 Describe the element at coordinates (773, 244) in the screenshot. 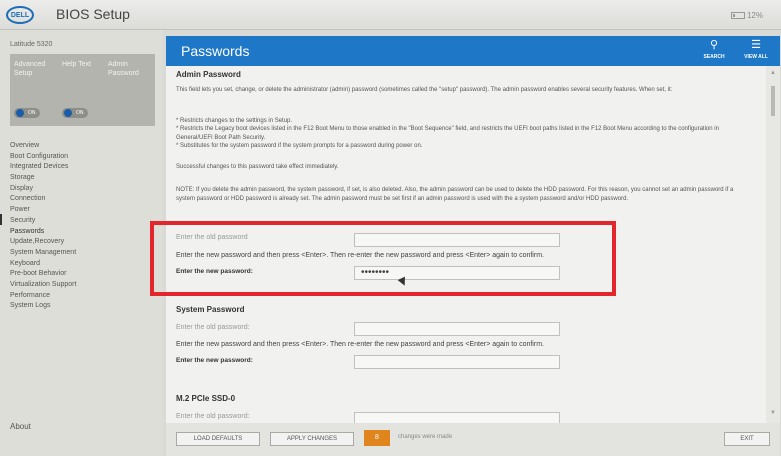

I see `content-scrollbar: ▲ ▼` at that location.